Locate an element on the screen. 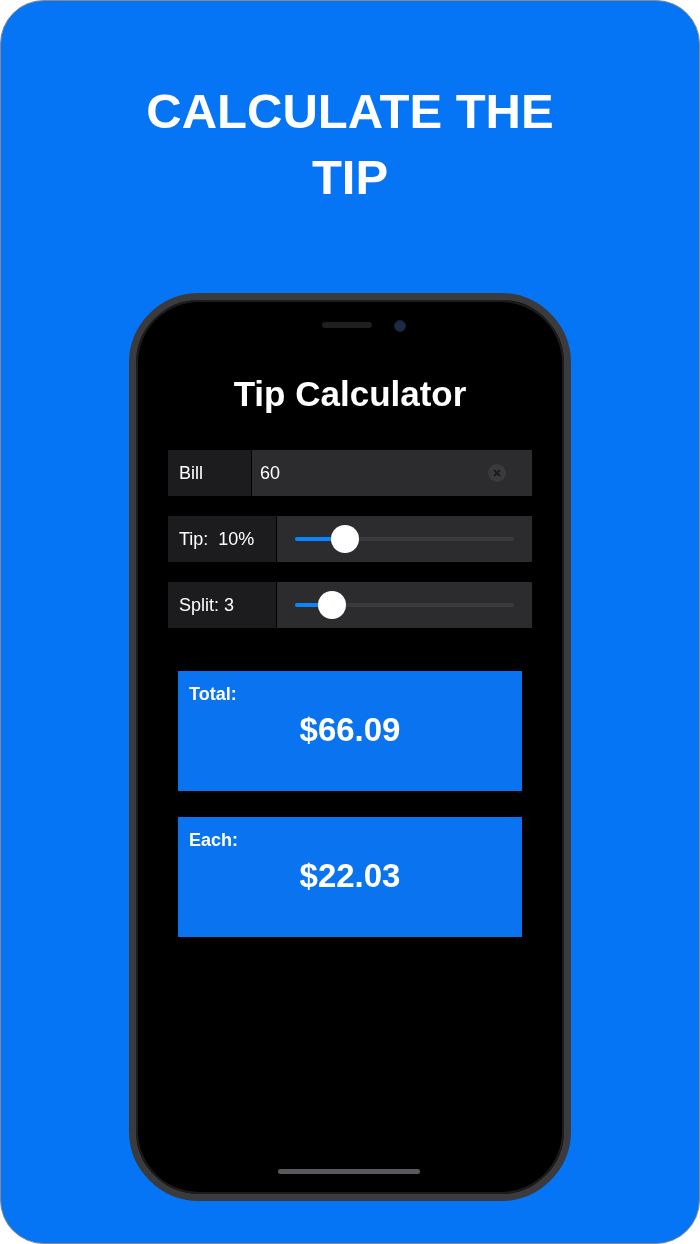 This screenshot has width=700, height=1244. speaker-grille is located at coordinates (347, 325).